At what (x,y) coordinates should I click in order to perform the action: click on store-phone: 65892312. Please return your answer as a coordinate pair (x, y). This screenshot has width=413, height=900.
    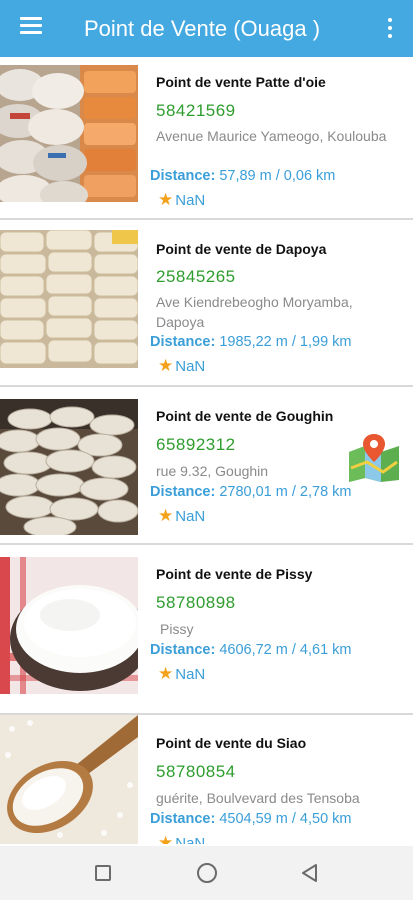
    Looking at the image, I should click on (196, 445).